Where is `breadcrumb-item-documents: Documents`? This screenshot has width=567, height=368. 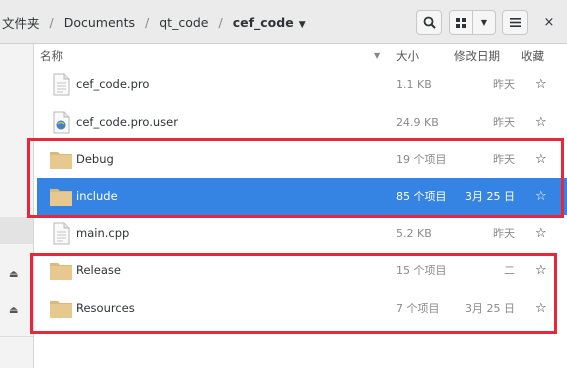 breadcrumb-item-documents: Documents is located at coordinates (99, 22).